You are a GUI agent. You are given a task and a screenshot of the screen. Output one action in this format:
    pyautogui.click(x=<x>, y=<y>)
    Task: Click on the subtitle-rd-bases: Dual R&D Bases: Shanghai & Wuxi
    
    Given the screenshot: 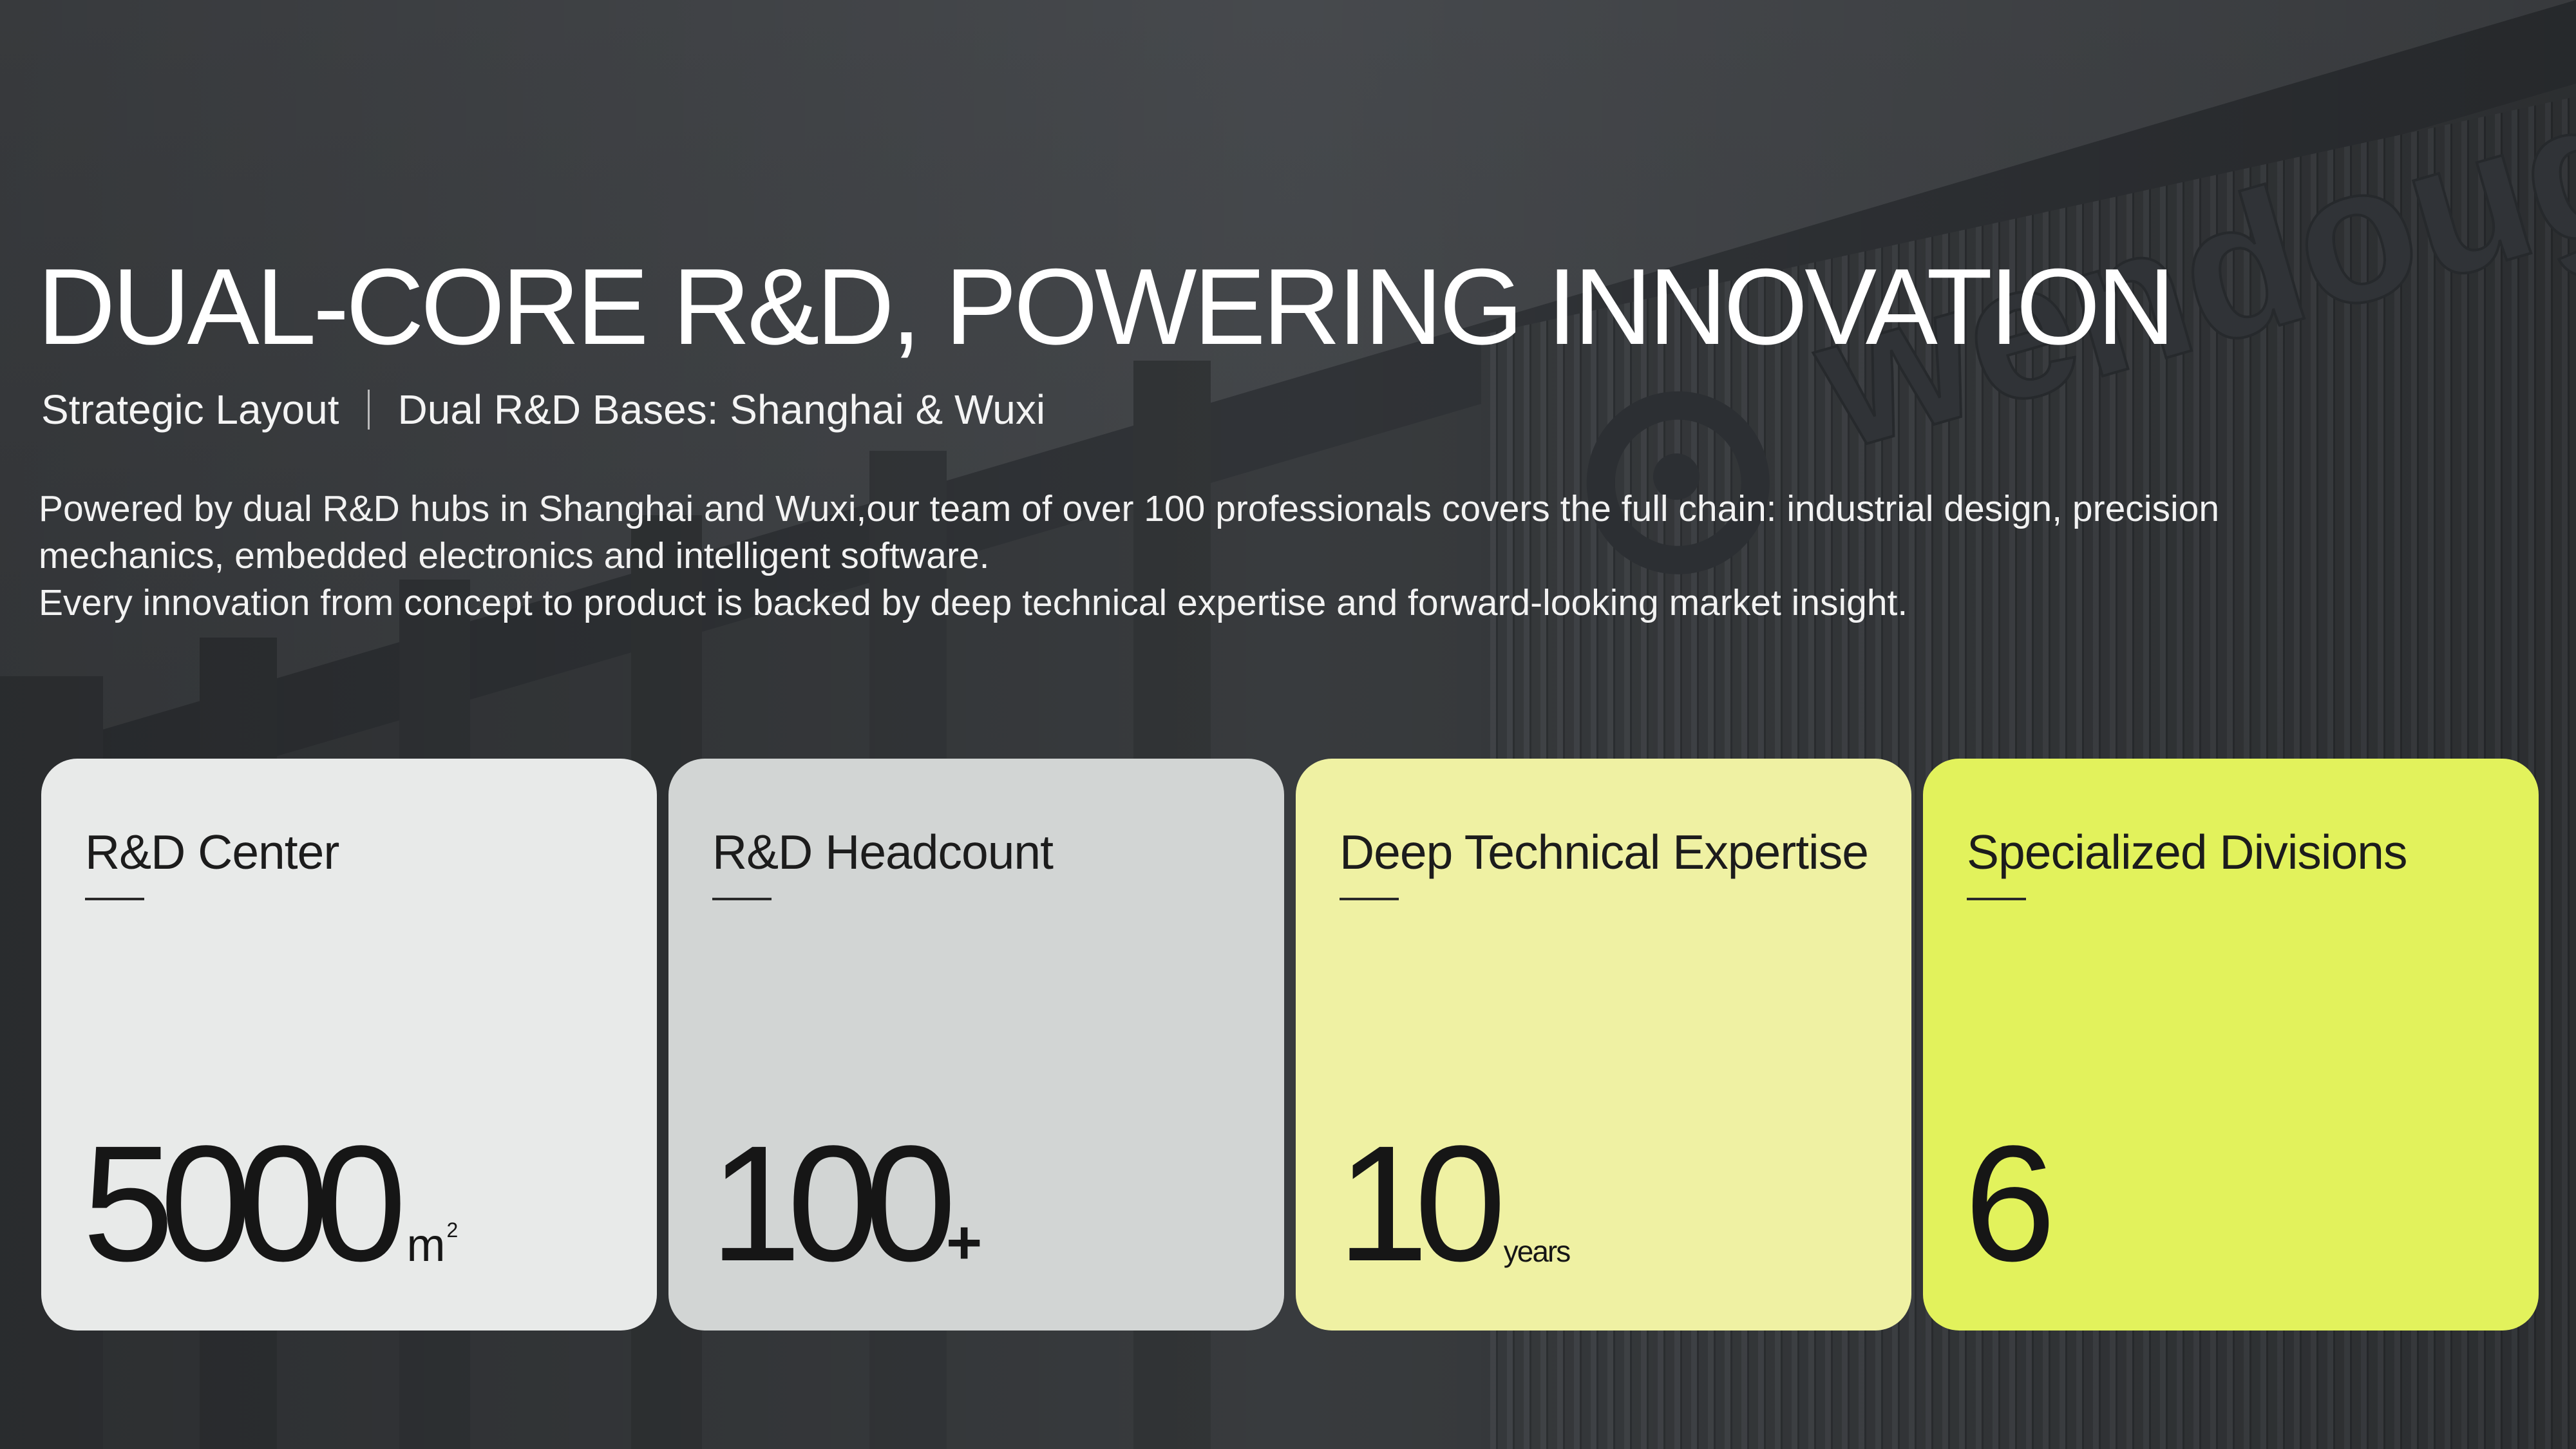 What is the action you would take?
    pyautogui.click(x=721, y=410)
    